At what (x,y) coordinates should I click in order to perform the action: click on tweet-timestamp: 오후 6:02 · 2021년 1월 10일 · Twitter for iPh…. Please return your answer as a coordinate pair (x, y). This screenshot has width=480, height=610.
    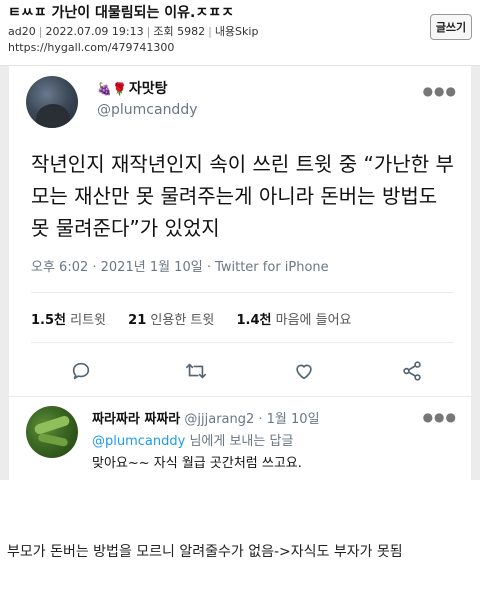
    Looking at the image, I should click on (180, 267).